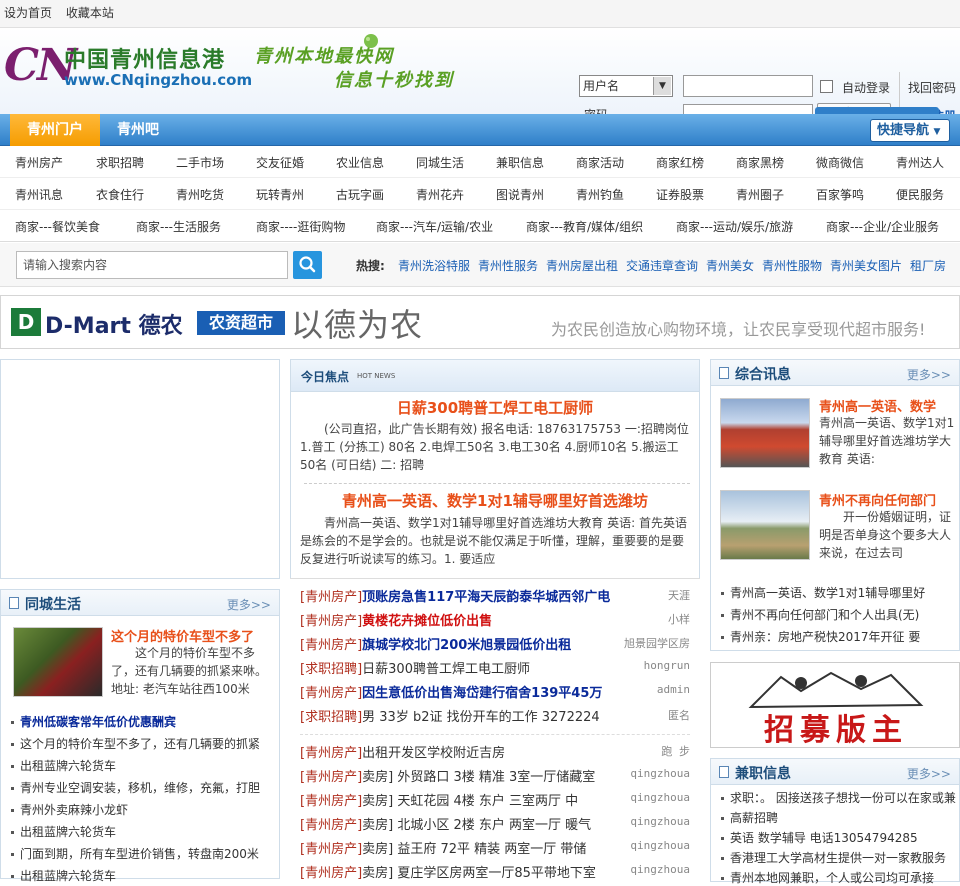 The width and height of the screenshot is (960, 886). I want to click on bookmark-link: 收藏本站, so click(90, 13).